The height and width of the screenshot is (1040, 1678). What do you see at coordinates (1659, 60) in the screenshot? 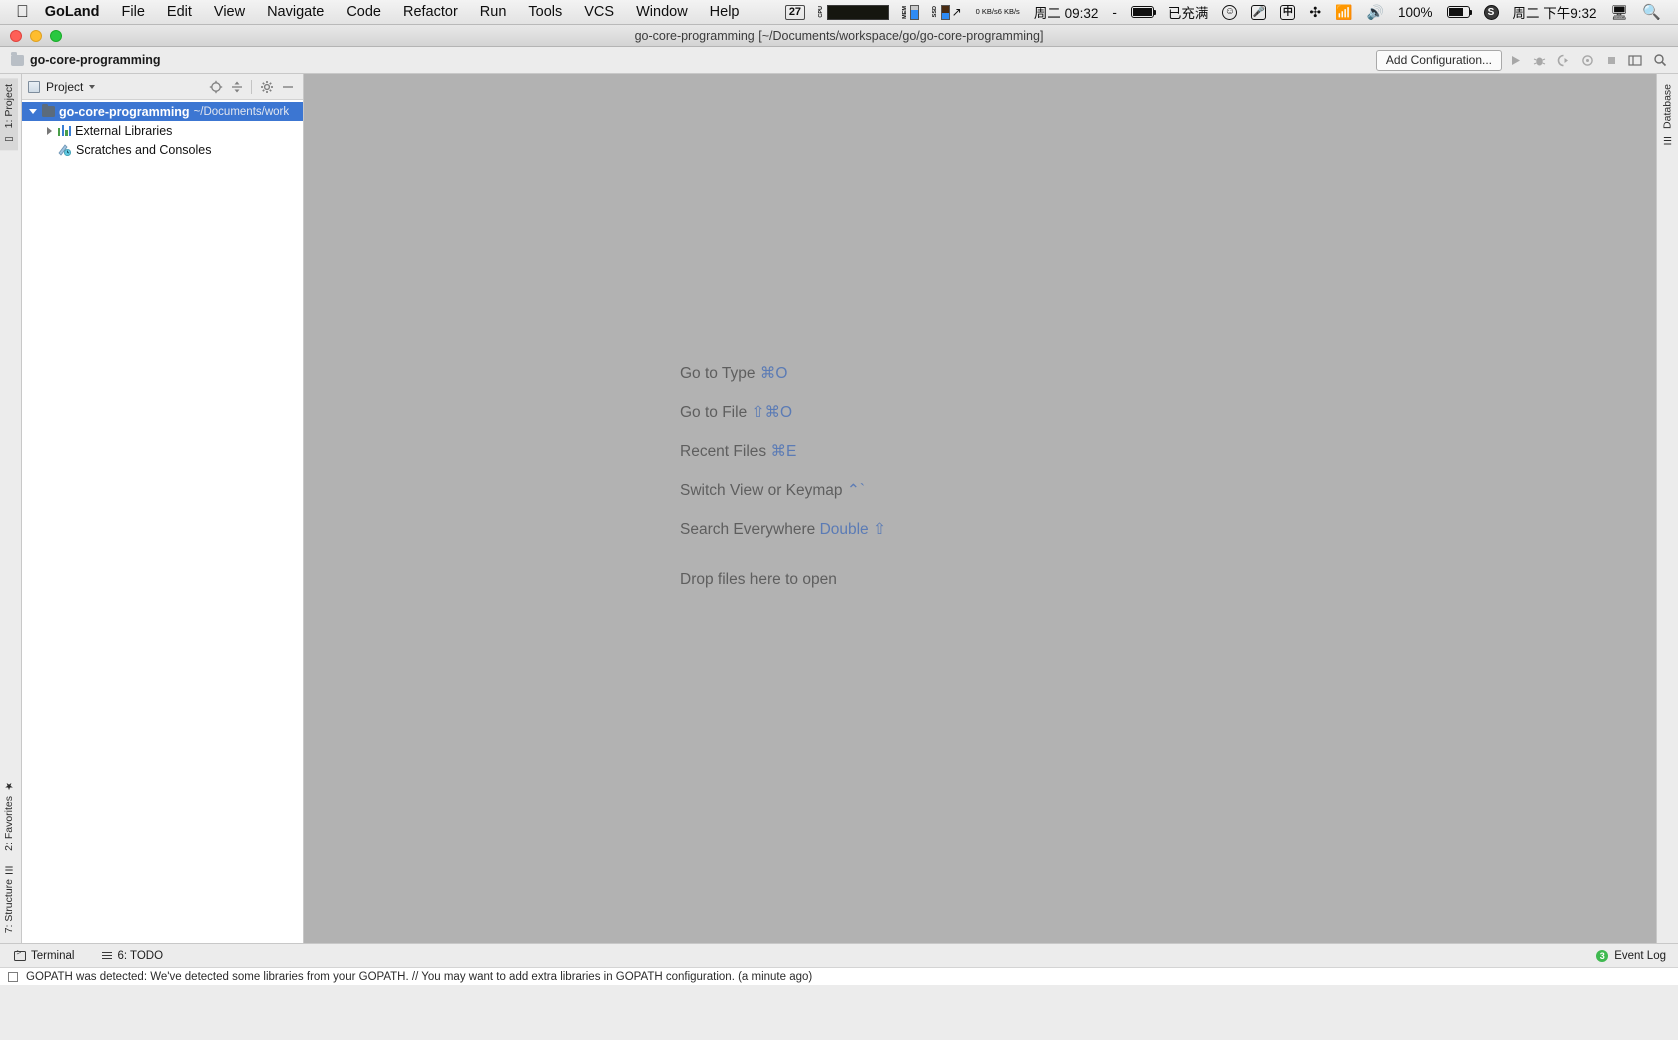
I see `search-everywhere-icon` at bounding box center [1659, 60].